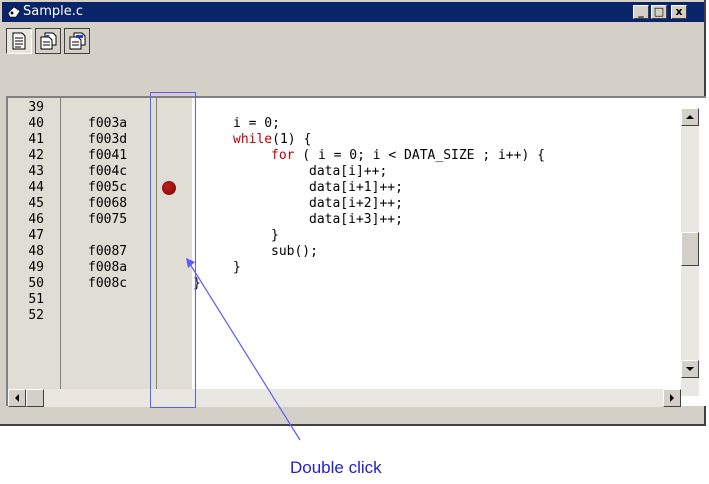  Describe the element at coordinates (243, 349) in the screenshot. I see `annotation-arrow` at that location.